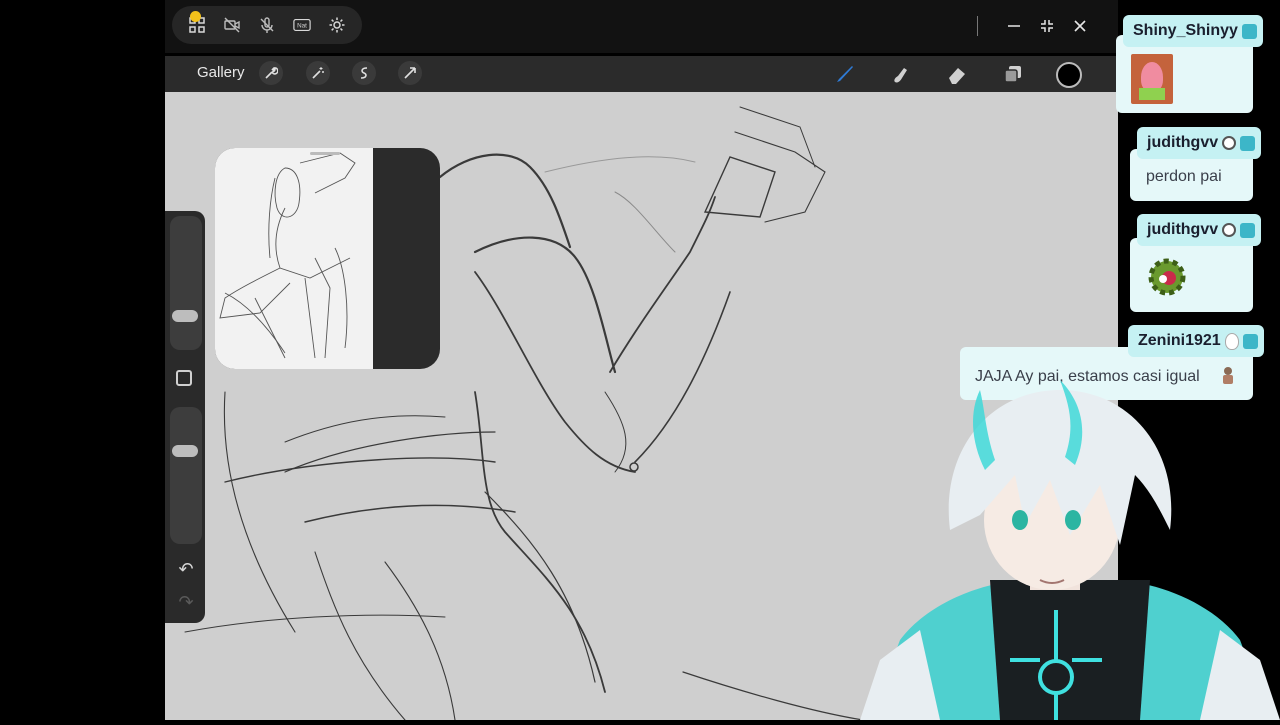 Image resolution: width=1280 pixels, height=725 pixels. What do you see at coordinates (185, 316) in the screenshot?
I see `brush-size-thumb` at bounding box center [185, 316].